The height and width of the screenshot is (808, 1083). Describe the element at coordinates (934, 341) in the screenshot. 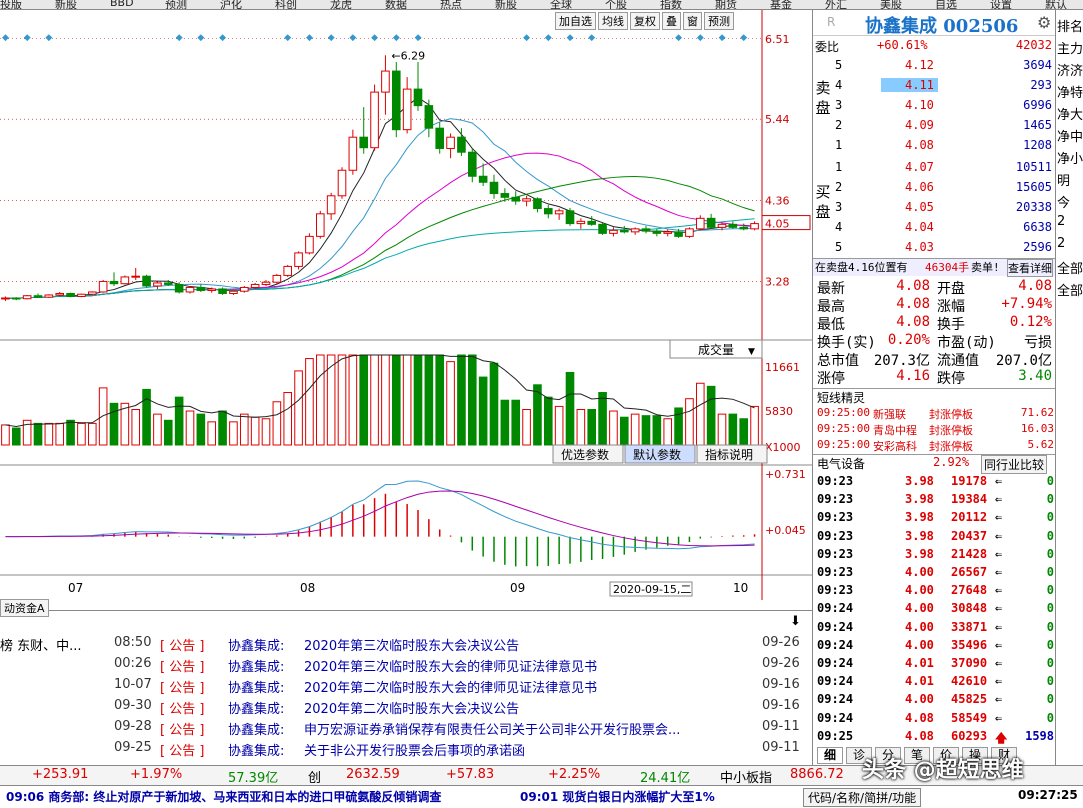

I see `quote-row: 换手(实) 0.20% 市盈(动) 亏损` at that location.